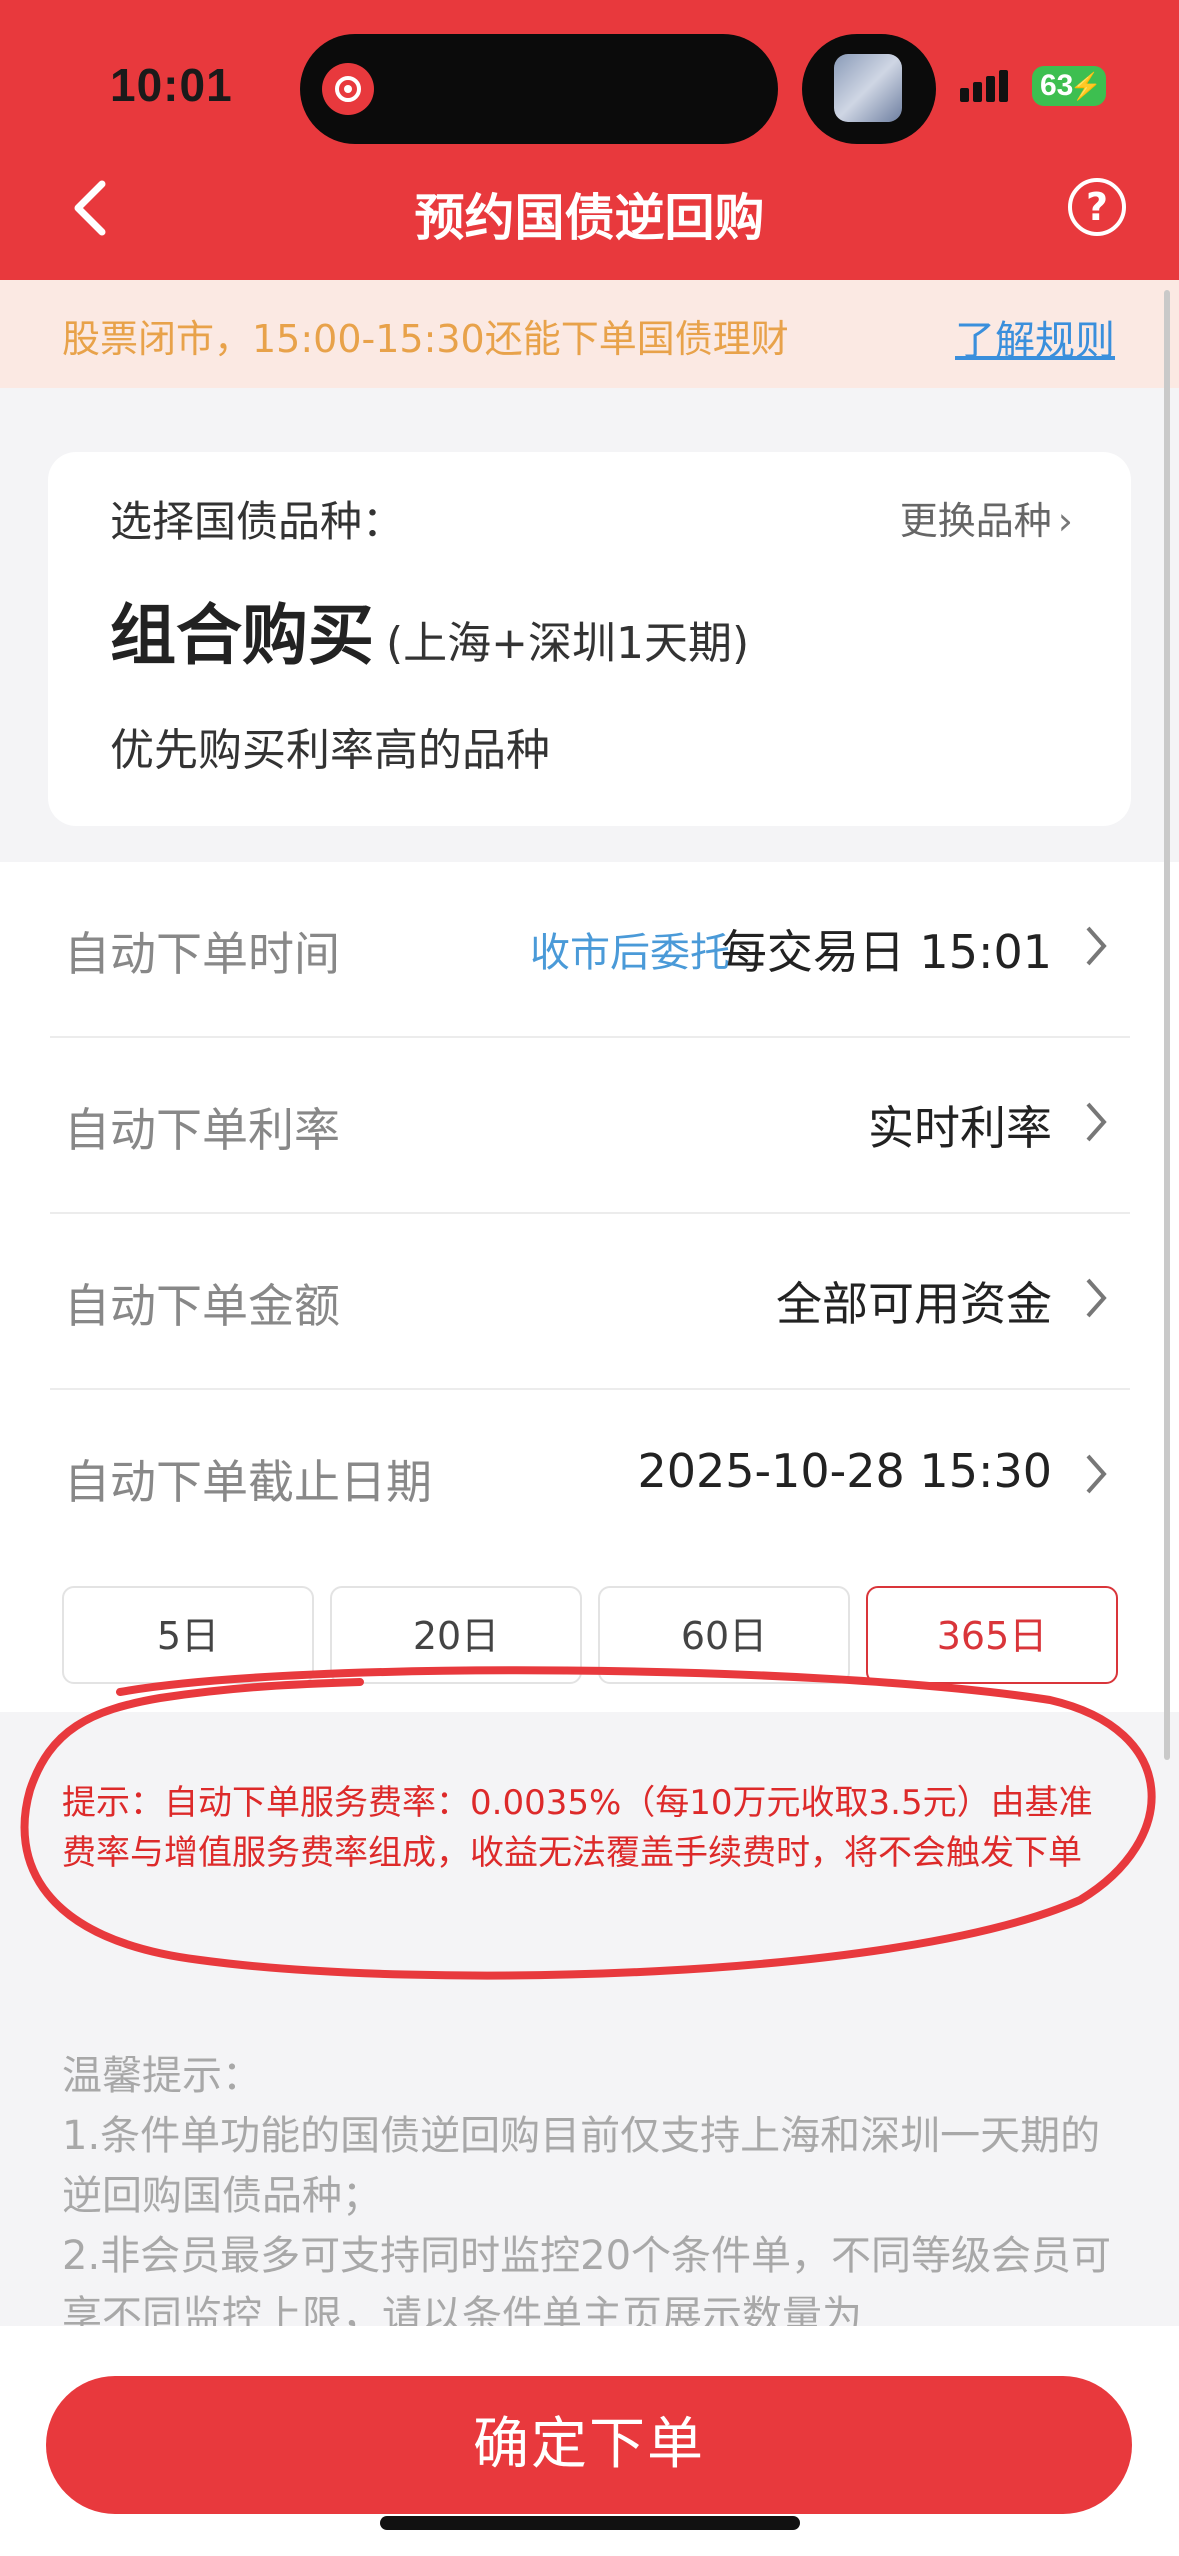 The height and width of the screenshot is (2556, 1179). Describe the element at coordinates (257, 521) in the screenshot. I see `product-label: 选择国债品种：` at that location.